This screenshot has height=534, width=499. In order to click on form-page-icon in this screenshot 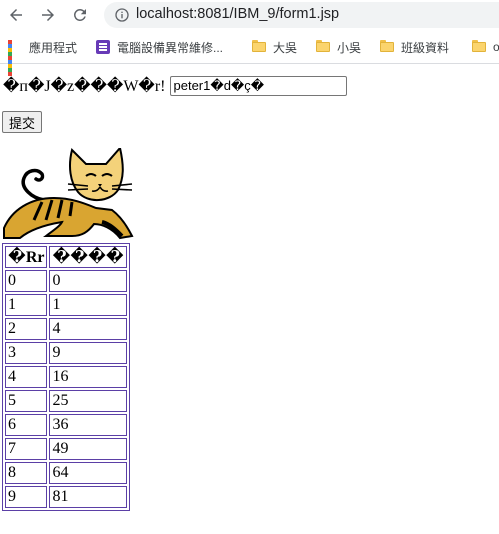, I will do `click(103, 47)`.